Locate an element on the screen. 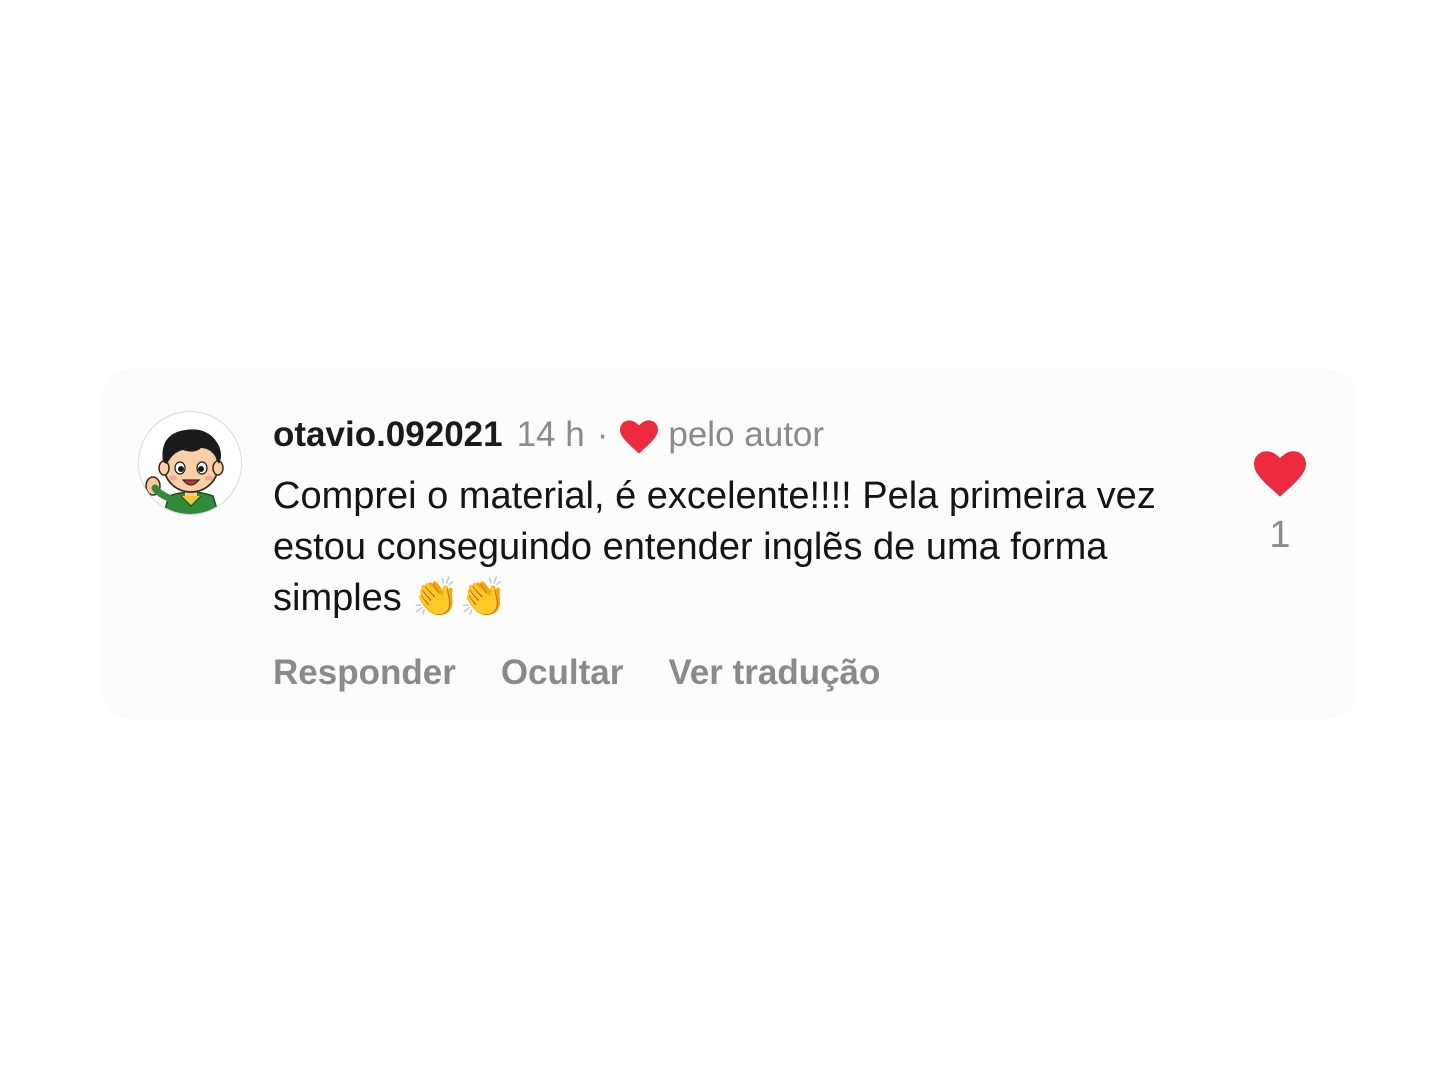 This screenshot has height=1086, width=1448. username: otavio.092021 is located at coordinates (388, 435).